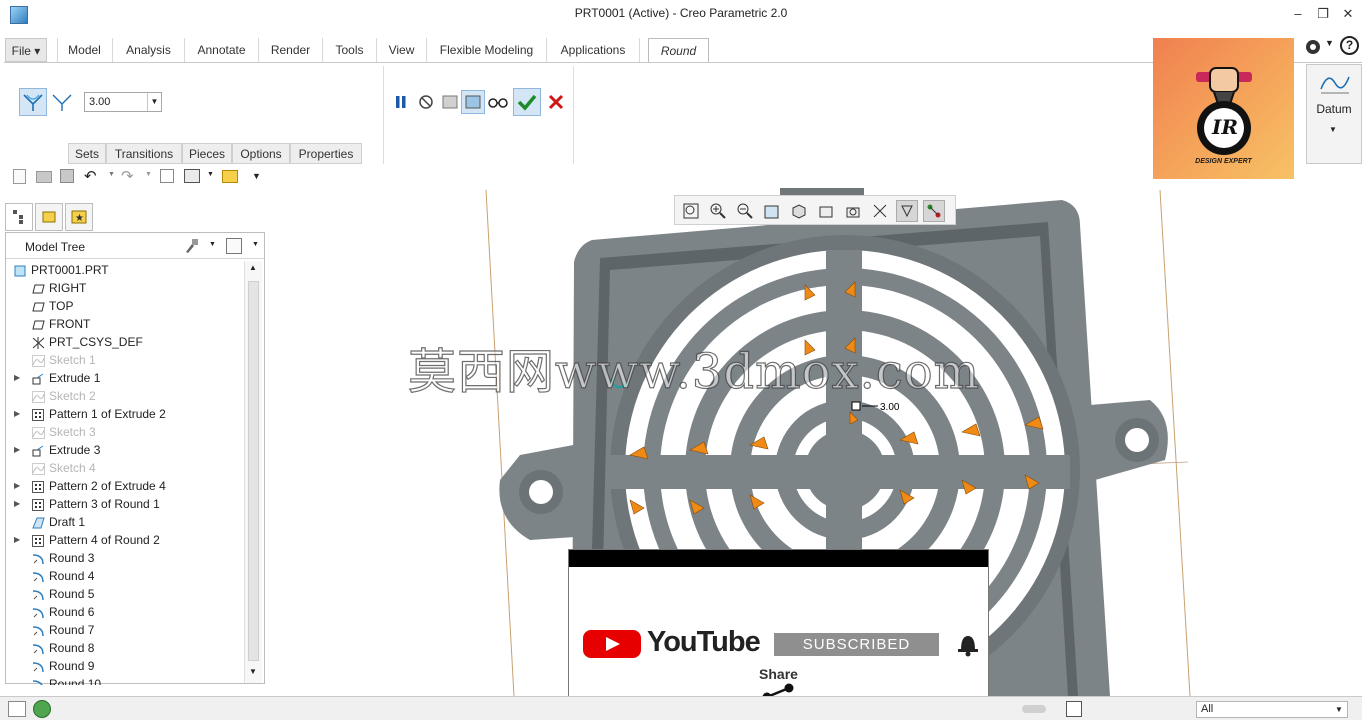 This screenshot has height=720, width=1362. What do you see at coordinates (556, 102) in the screenshot?
I see `cancel-x-icon` at bounding box center [556, 102].